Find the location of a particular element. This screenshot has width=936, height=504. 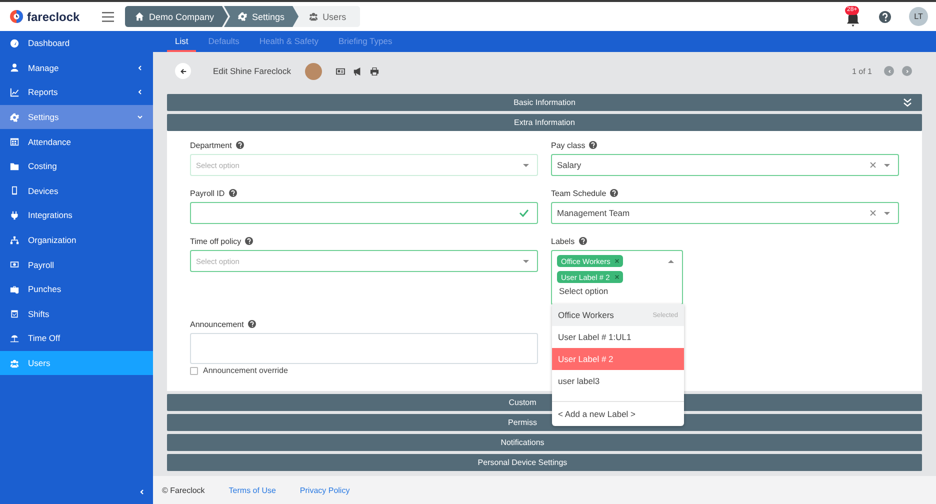

option-label: Office Workers is located at coordinates (586, 315).